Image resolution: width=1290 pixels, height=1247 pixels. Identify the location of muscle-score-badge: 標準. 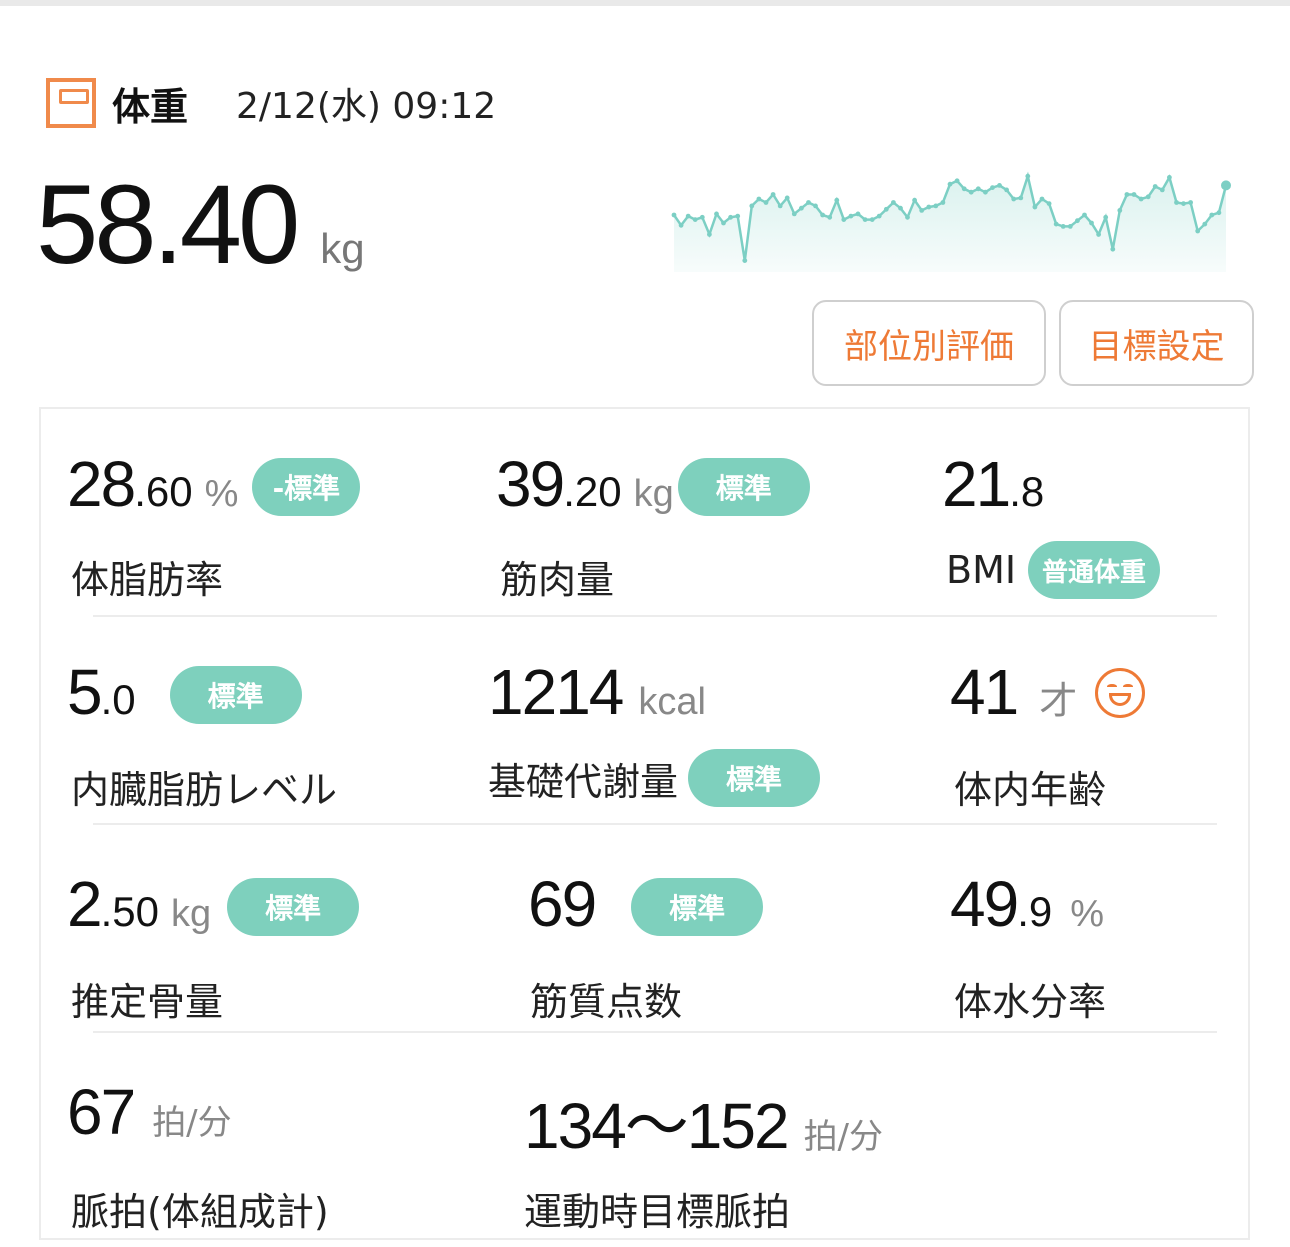
(697, 907).